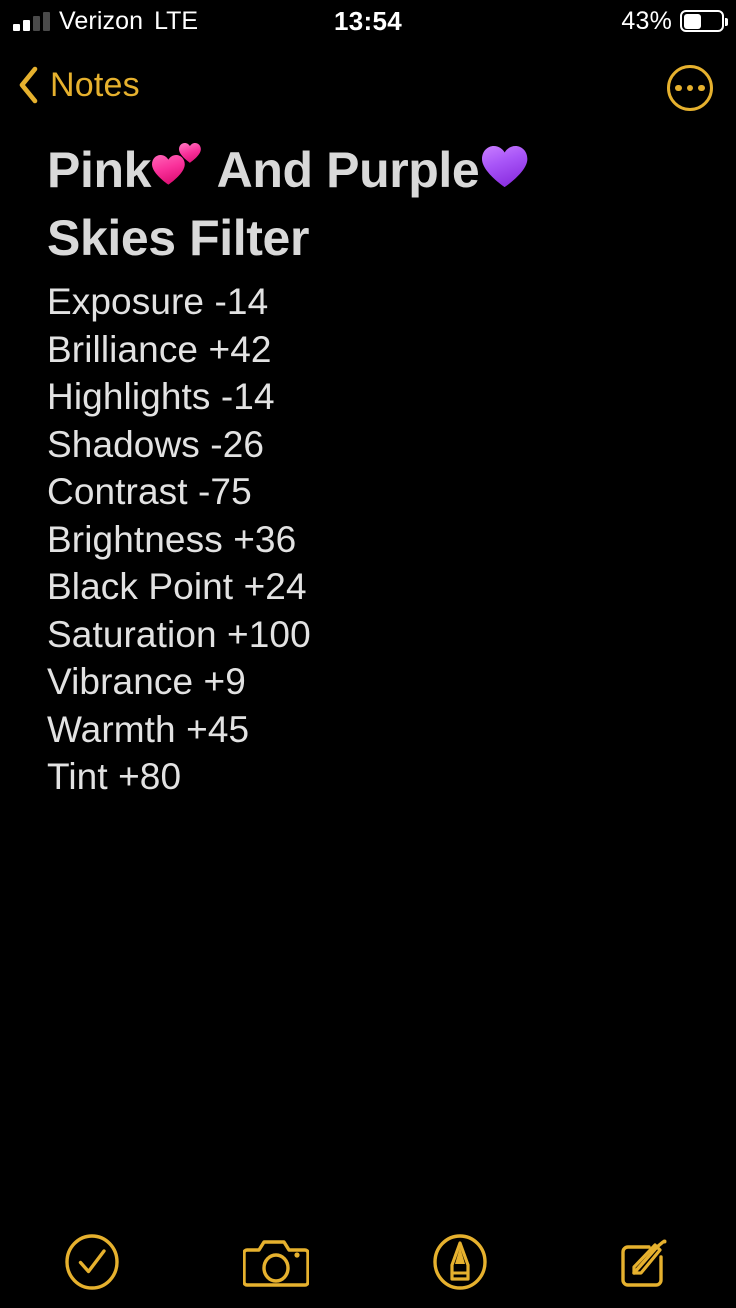 The height and width of the screenshot is (1308, 736). I want to click on note-line: Shadows -26, so click(156, 444).